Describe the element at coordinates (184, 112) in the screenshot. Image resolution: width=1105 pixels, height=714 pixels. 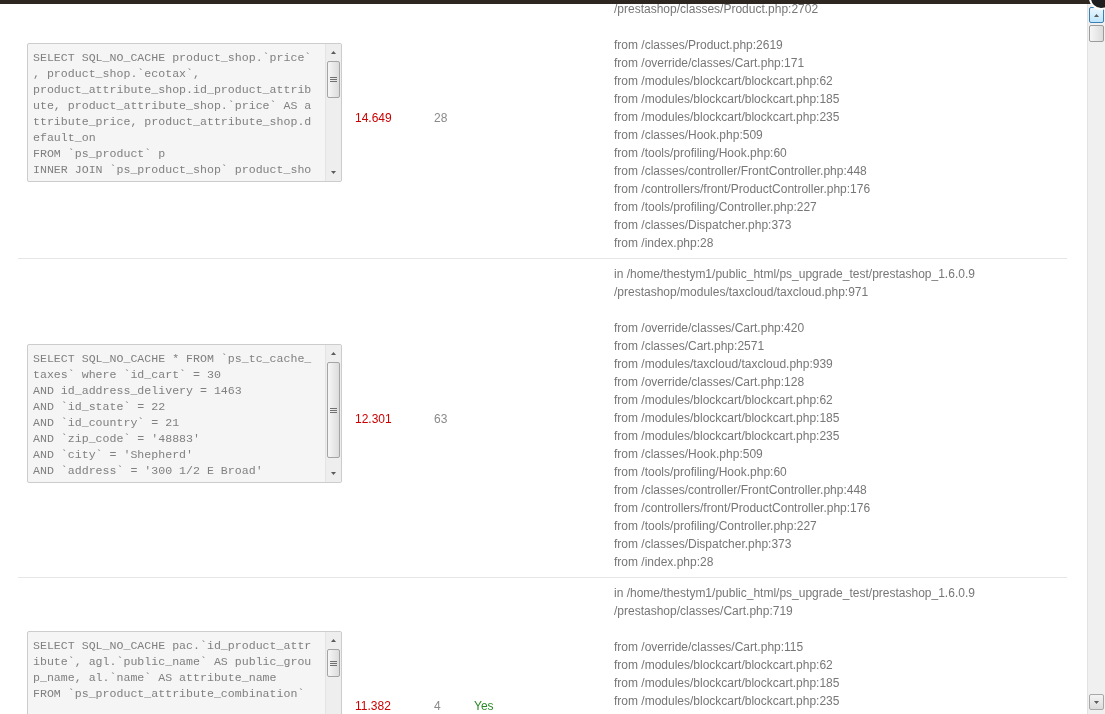
I see `sql-textarea: SELECT SQL_NO_CACHE product_shop.`price` , product_shop.`ecotax`, product_attribute_shop.id_product_attrib ute, product_attribute_shop.`price` AS a ttribute_price, product_attribute_shop.d efault_on FROM `ps_product` p INNER JOIN `ps_product_shop` product_sho` at that location.